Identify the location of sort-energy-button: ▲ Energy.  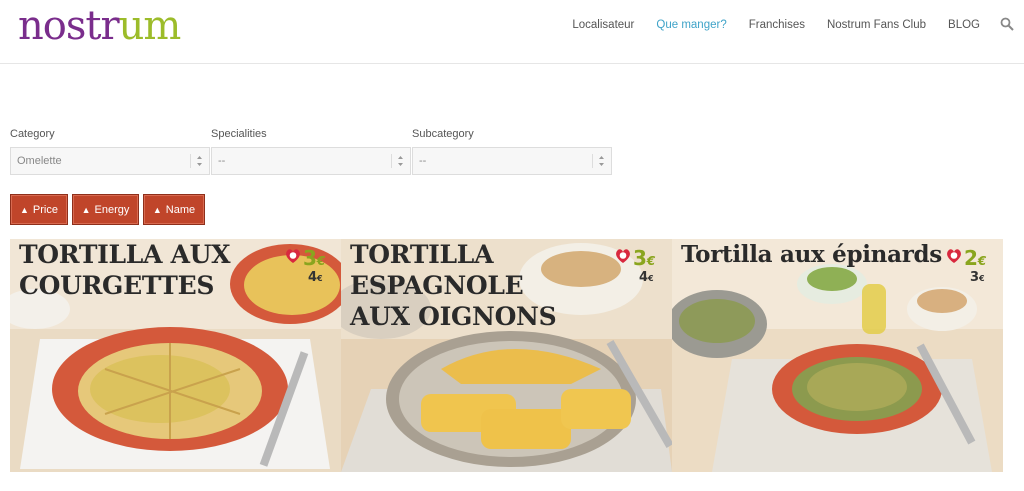
(105, 209).